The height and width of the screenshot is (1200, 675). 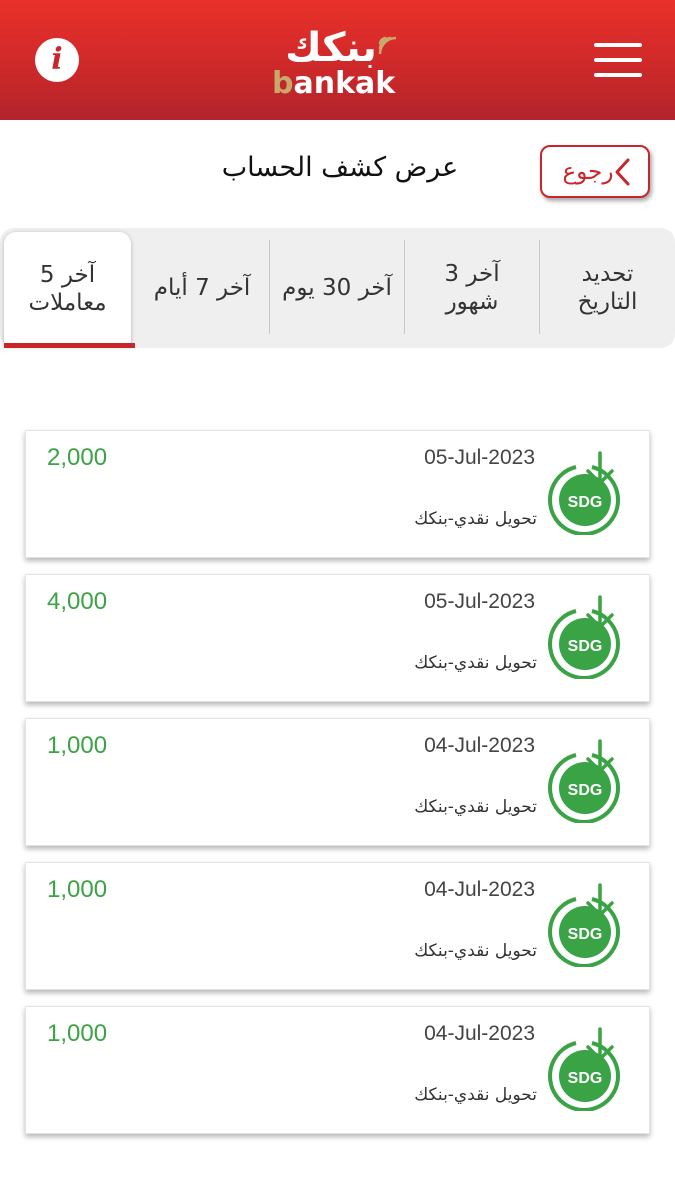 I want to click on back-button-label: رجوع, so click(x=588, y=171).